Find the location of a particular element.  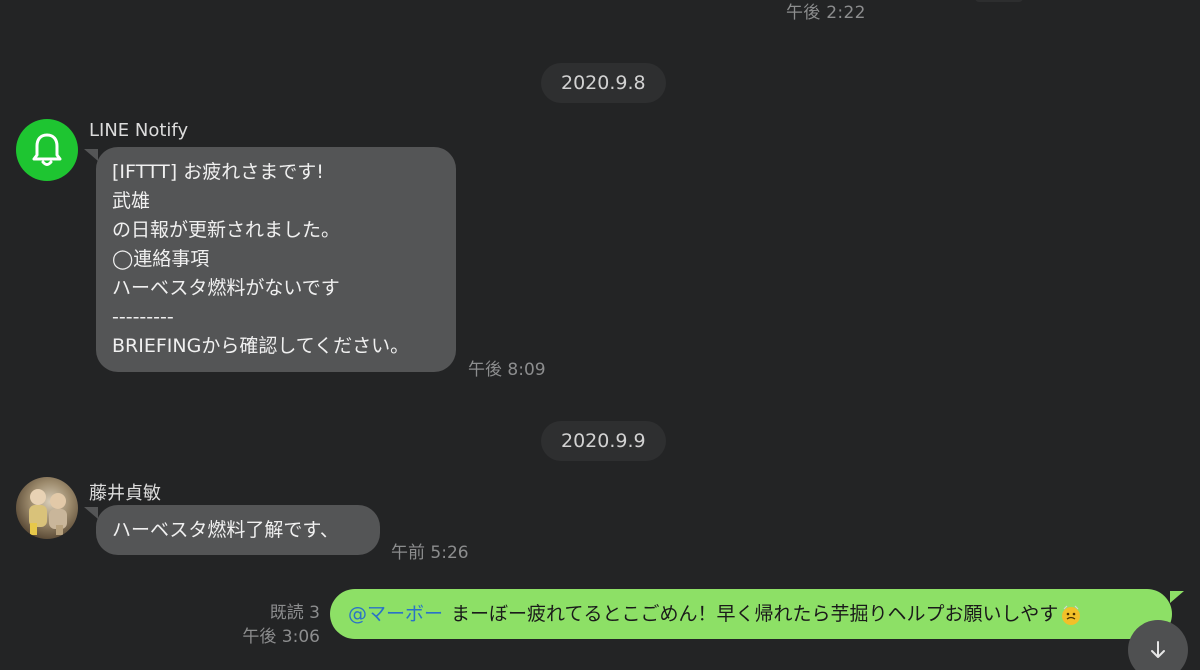

line-notify-avatar is located at coordinates (47, 150).